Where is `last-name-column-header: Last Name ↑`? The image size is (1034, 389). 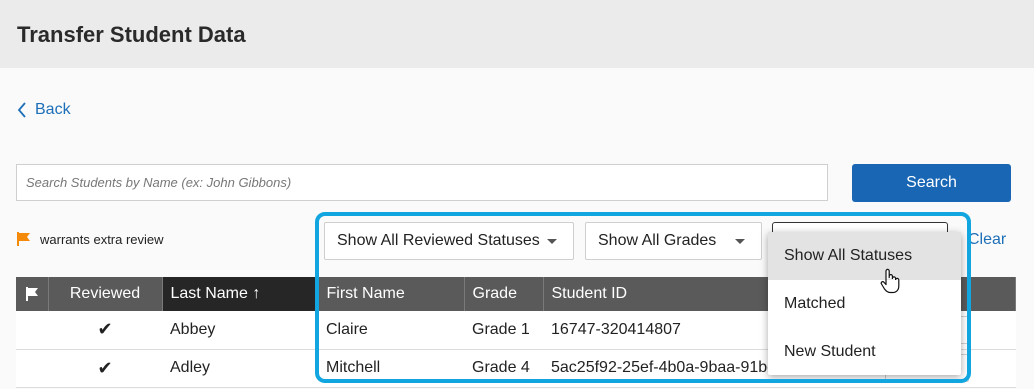
last-name-column-header: Last Name ↑ is located at coordinates (240, 294).